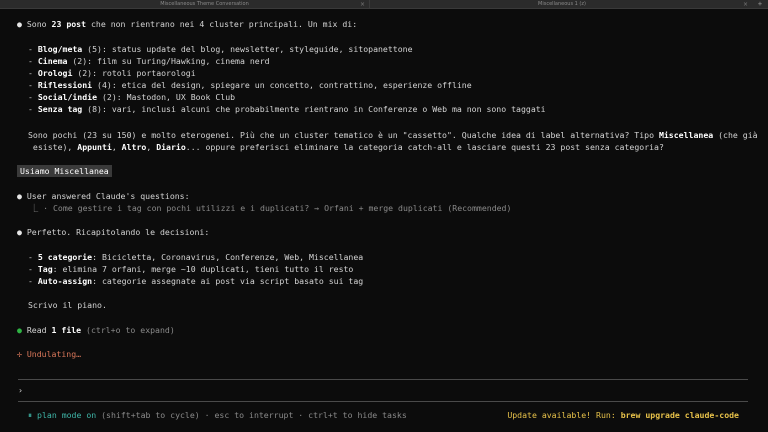 The height and width of the screenshot is (432, 768). Describe the element at coordinates (383, 379) in the screenshot. I see `input-top-divider` at that location.